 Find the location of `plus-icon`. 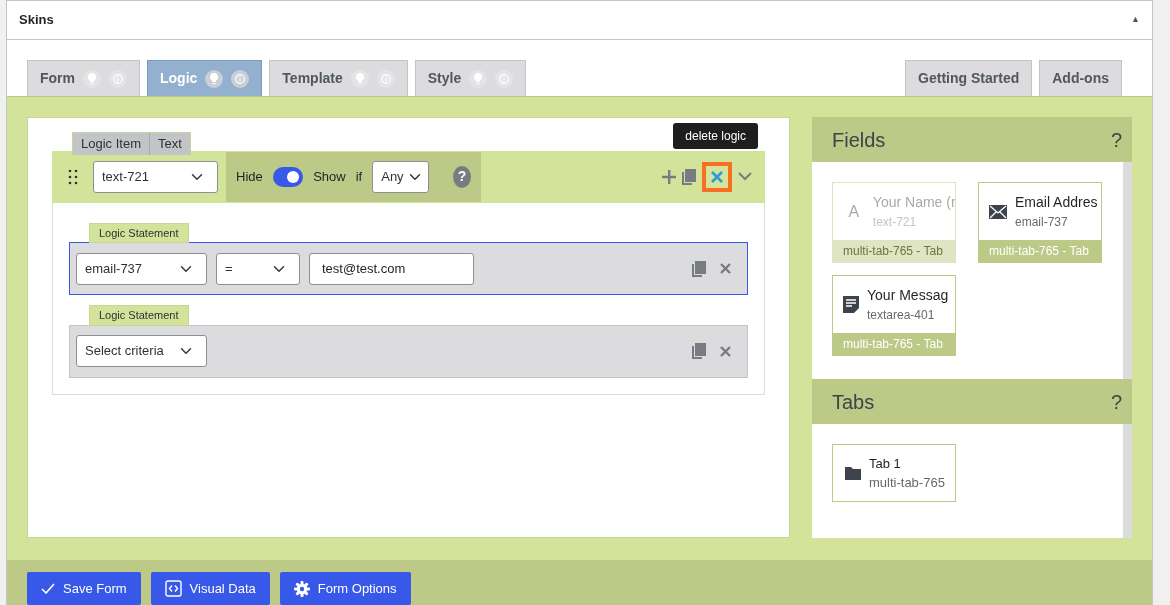

plus-icon is located at coordinates (669, 176).